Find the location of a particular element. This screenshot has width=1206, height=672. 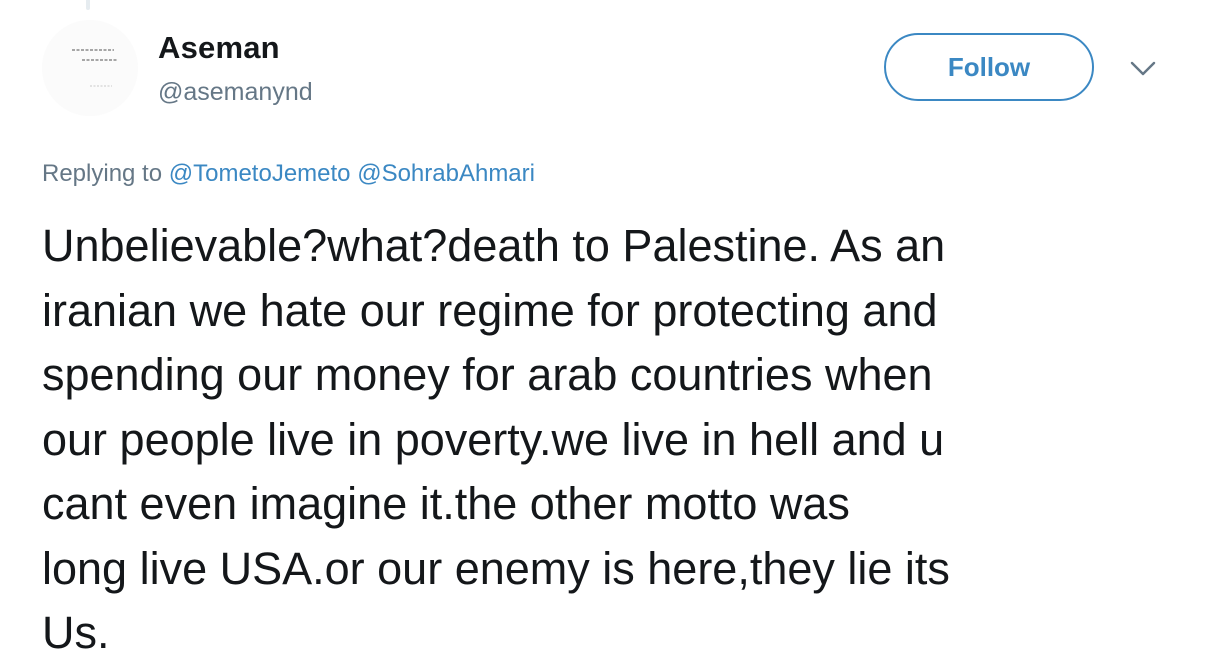

thread-connector-line is located at coordinates (88, 5).